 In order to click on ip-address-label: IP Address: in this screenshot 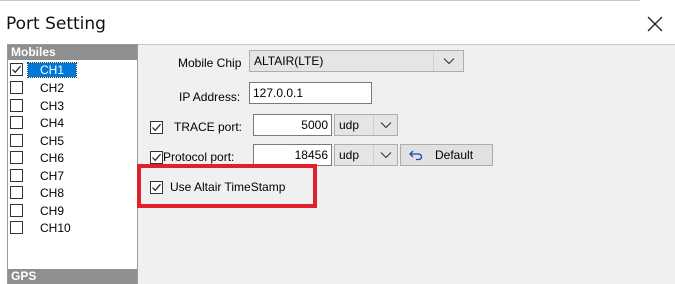, I will do `click(210, 97)`.